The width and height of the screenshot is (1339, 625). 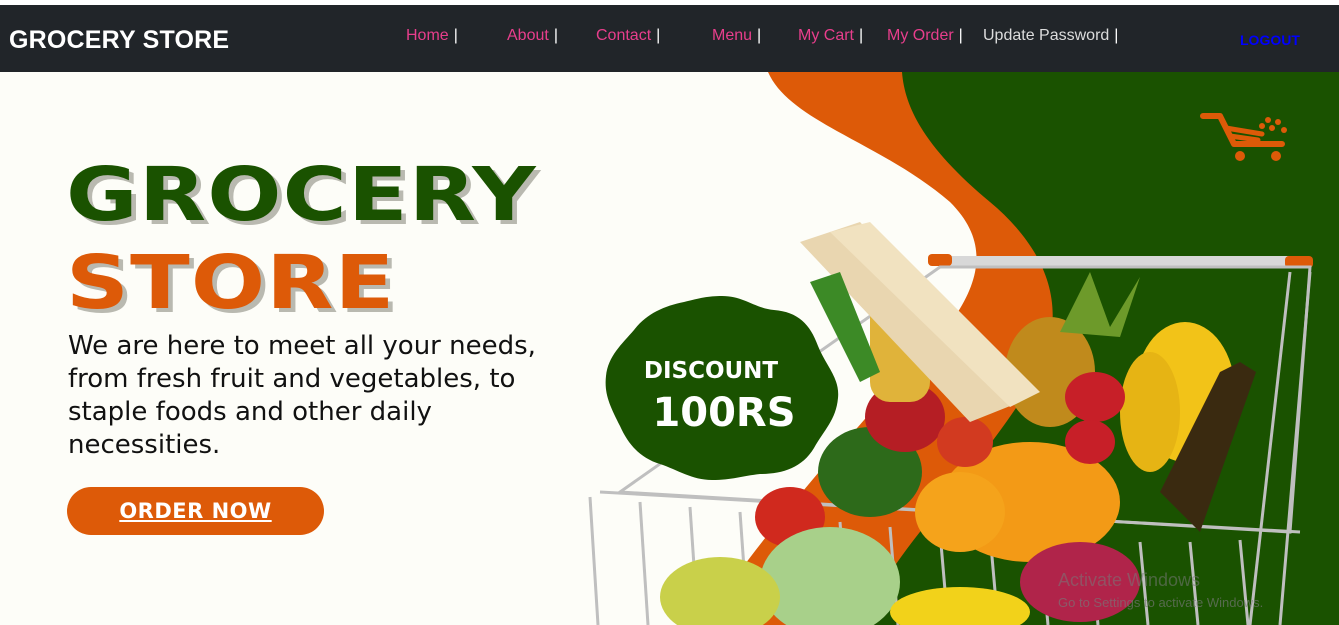 I want to click on nav-link-about-label: About, so click(x=528, y=35).